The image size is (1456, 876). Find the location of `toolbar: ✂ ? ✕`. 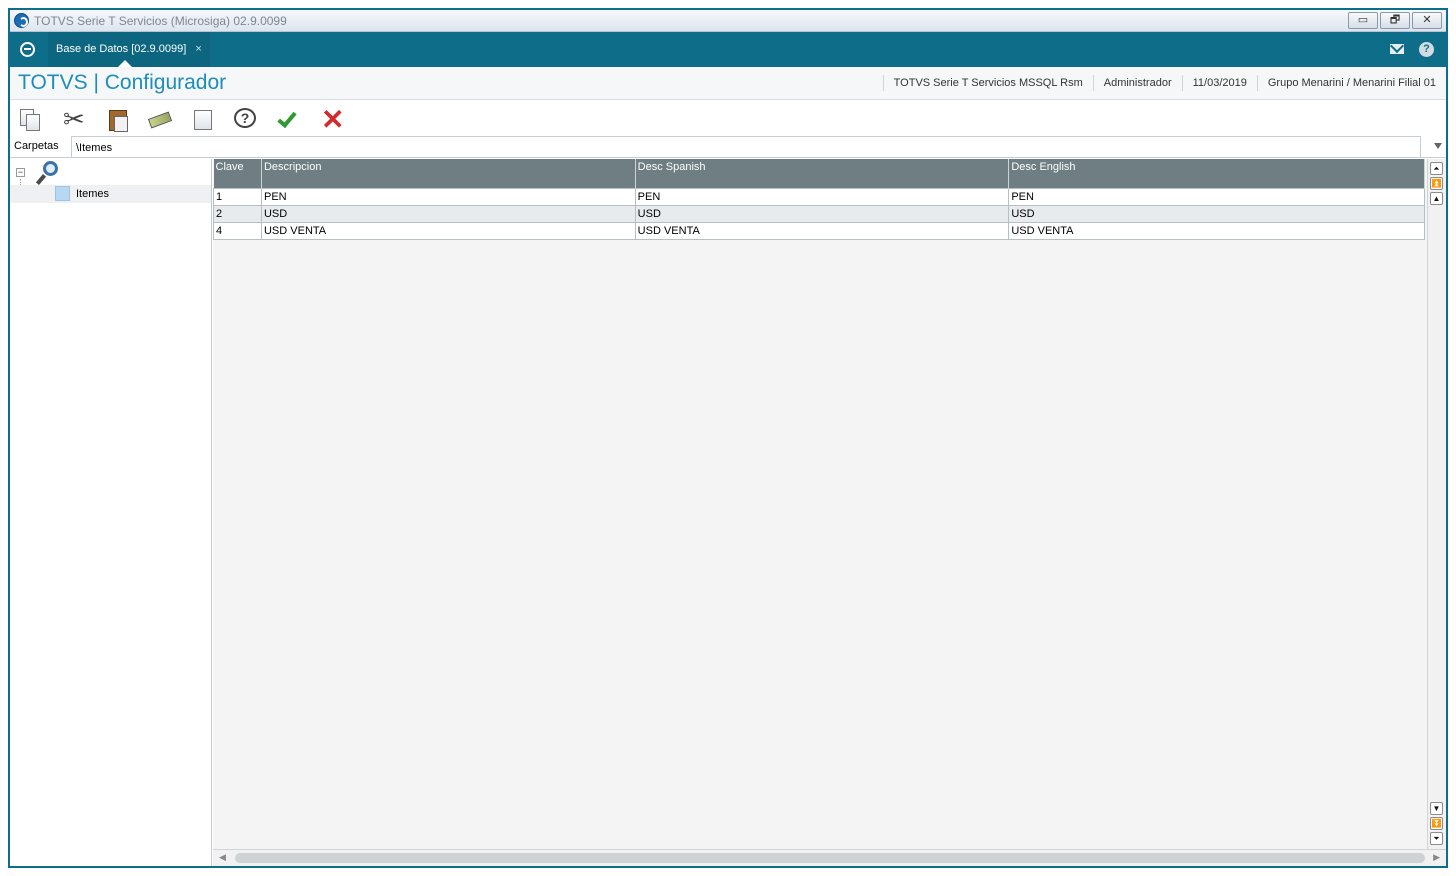

toolbar: ✂ ? ✕ is located at coordinates (728, 119).